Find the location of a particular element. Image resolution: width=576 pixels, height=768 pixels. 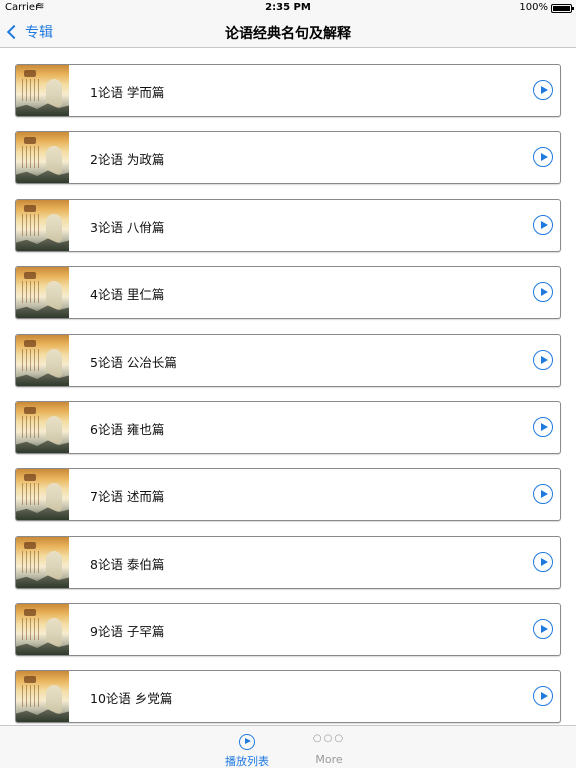

tab-more-label: More is located at coordinates (329, 759).